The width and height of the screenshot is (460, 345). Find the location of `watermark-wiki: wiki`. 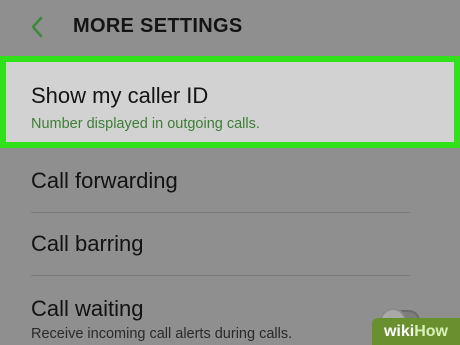

watermark-wiki: wiki is located at coordinates (399, 331).